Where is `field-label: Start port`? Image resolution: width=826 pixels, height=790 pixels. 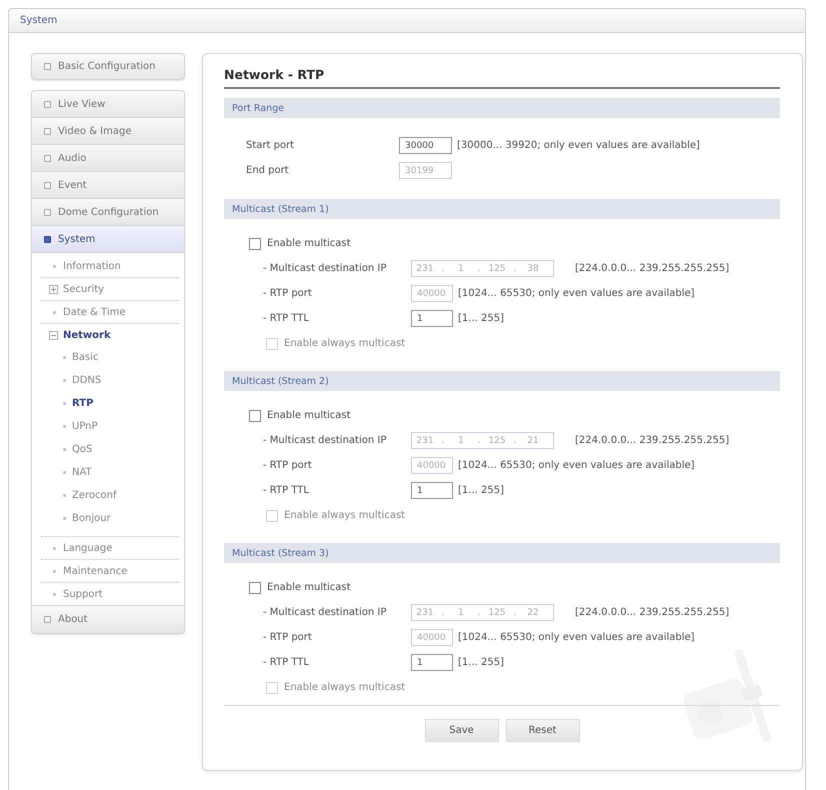 field-label: Start port is located at coordinates (271, 145).